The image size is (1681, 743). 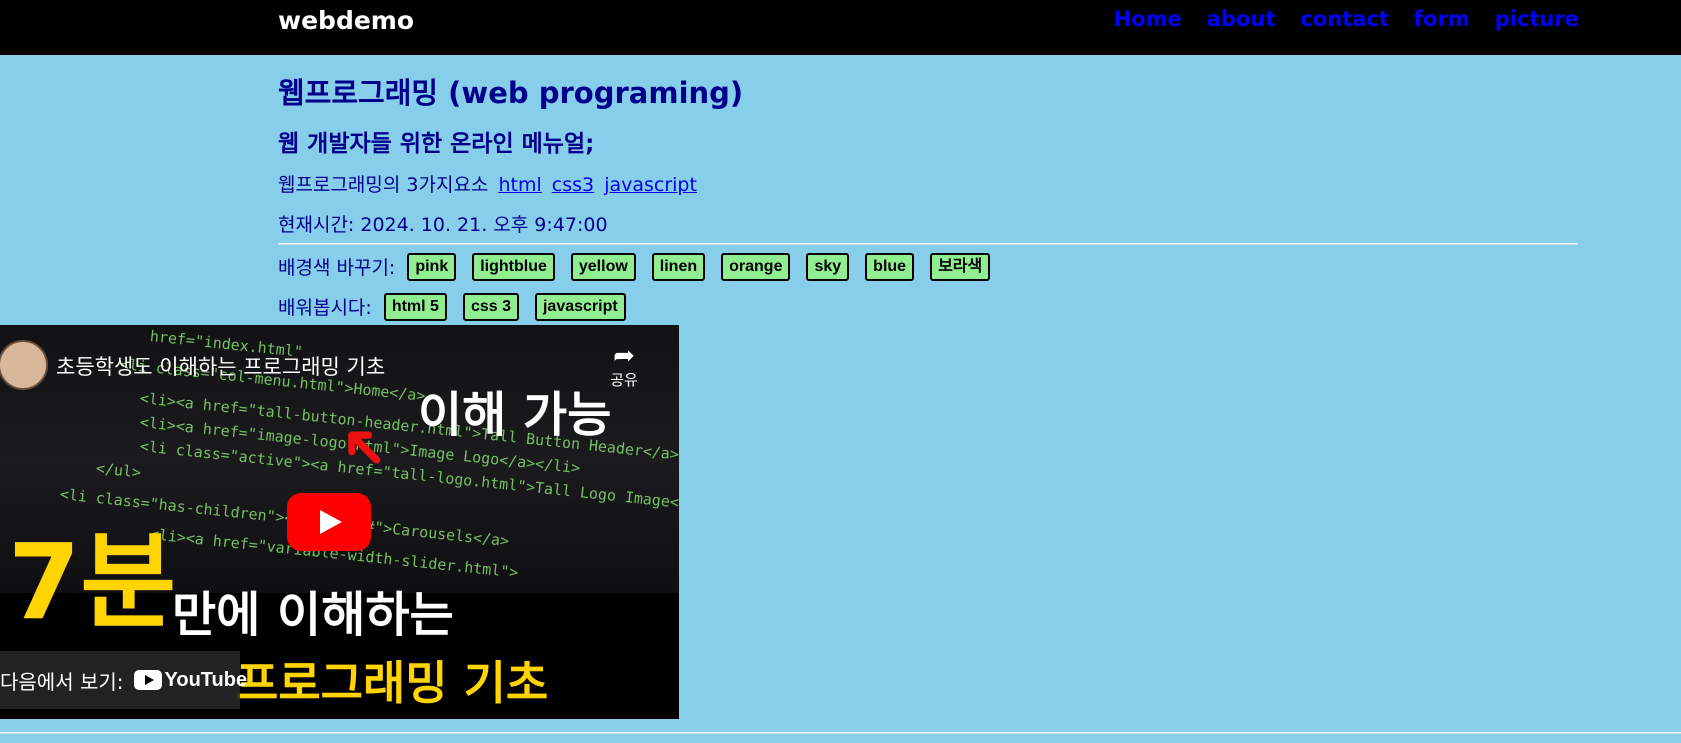 What do you see at coordinates (337, 268) in the screenshot?
I see `bg-color-label: 배경색 바꾸기:` at bounding box center [337, 268].